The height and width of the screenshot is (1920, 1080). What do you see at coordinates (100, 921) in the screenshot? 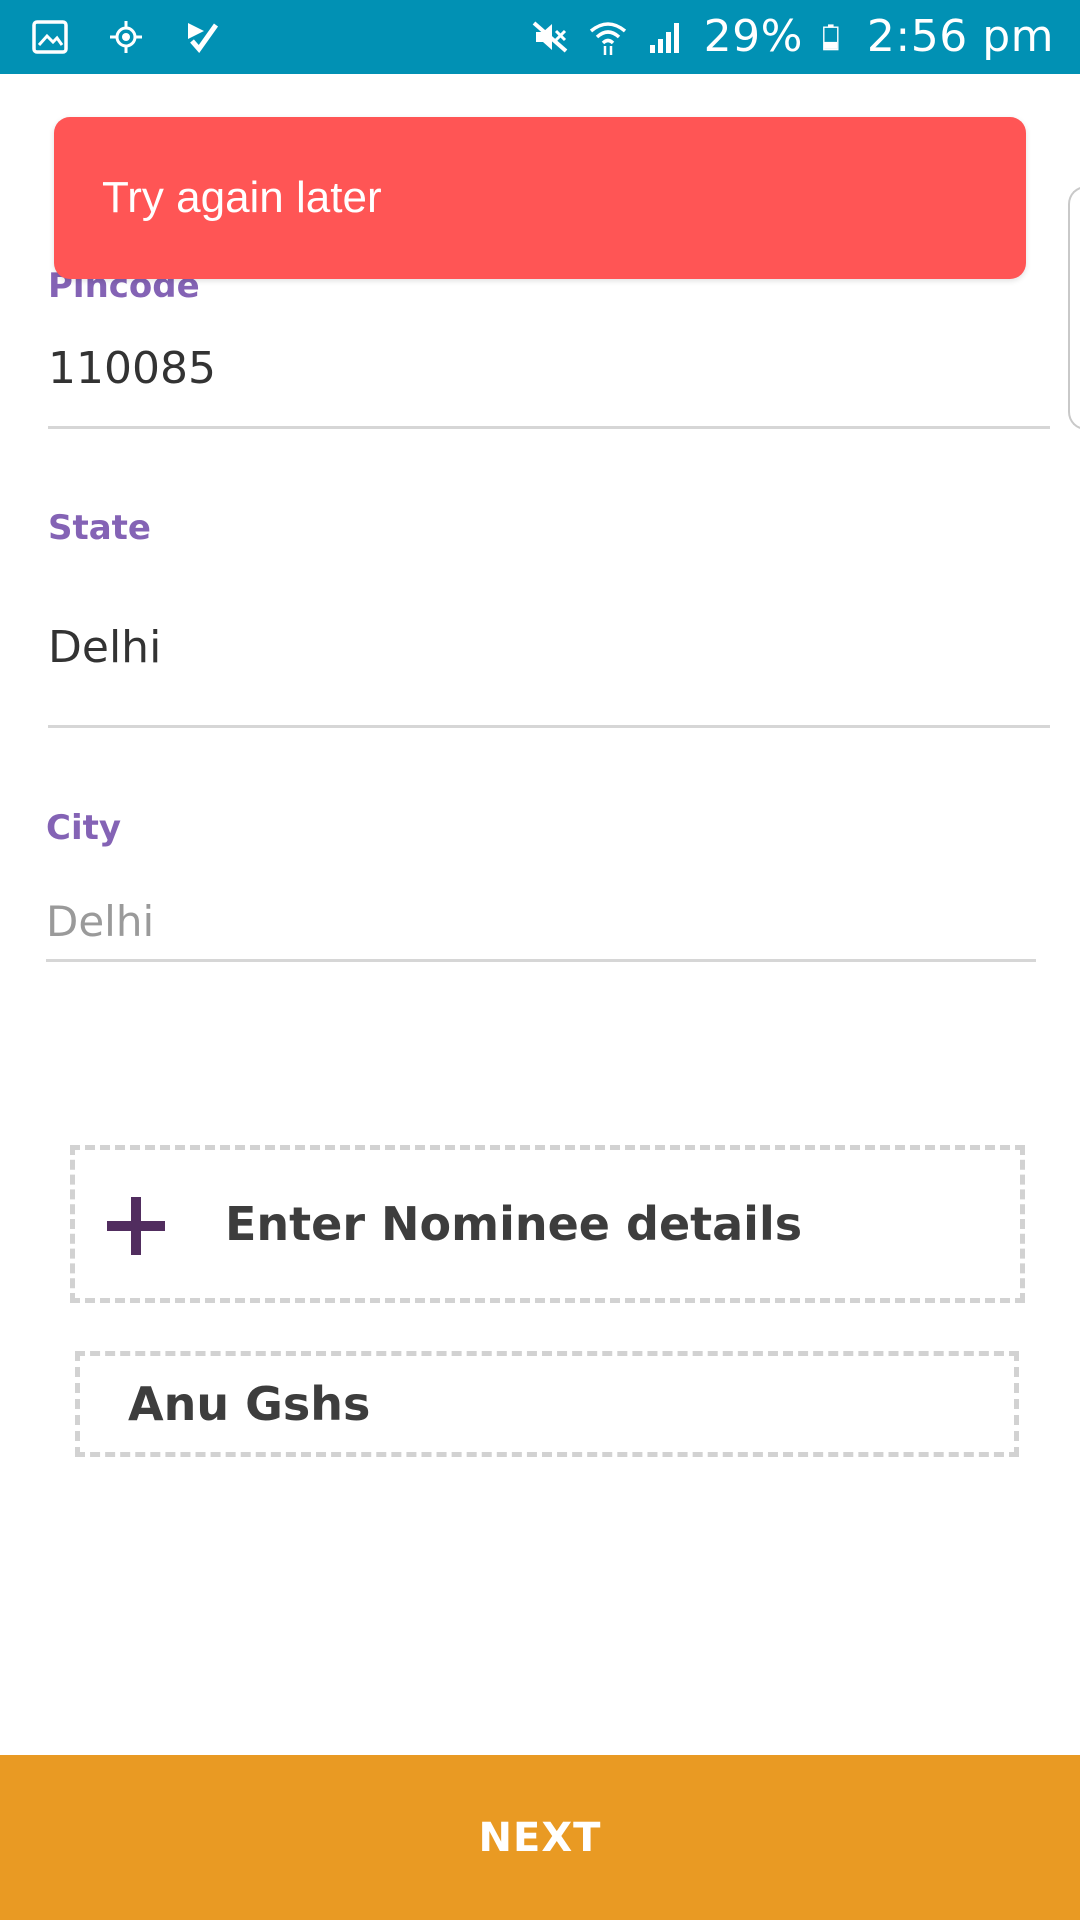
I see `city-input: Delhi` at bounding box center [100, 921].